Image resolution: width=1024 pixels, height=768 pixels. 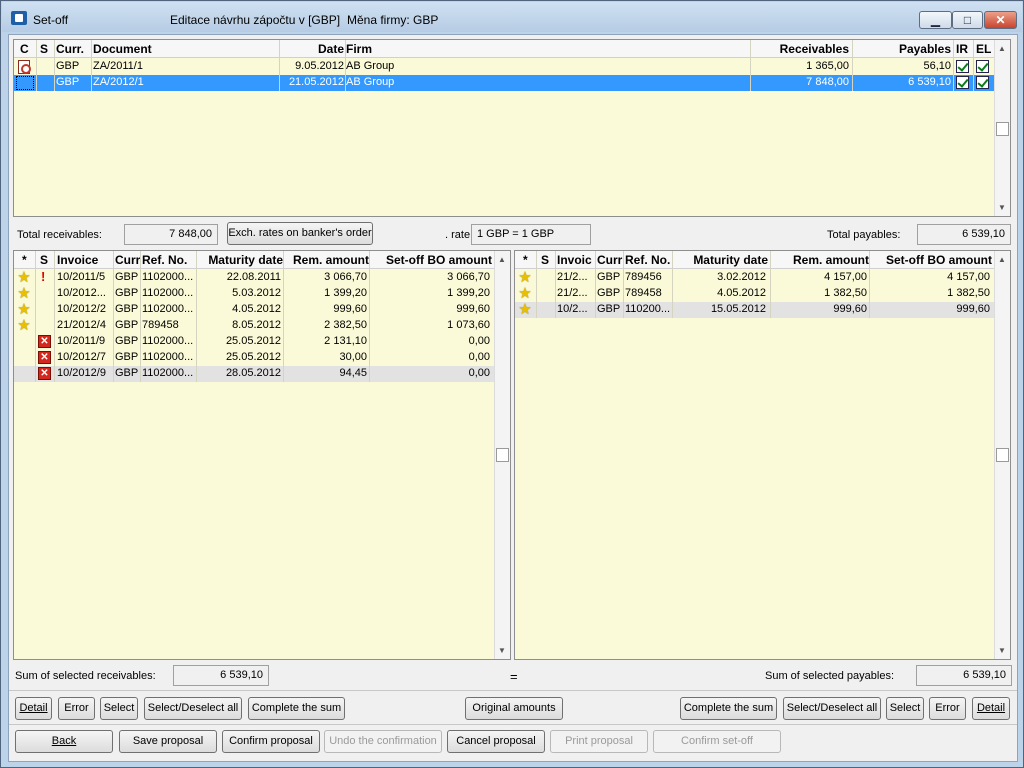 I want to click on back-button: Back, so click(x=64, y=741).